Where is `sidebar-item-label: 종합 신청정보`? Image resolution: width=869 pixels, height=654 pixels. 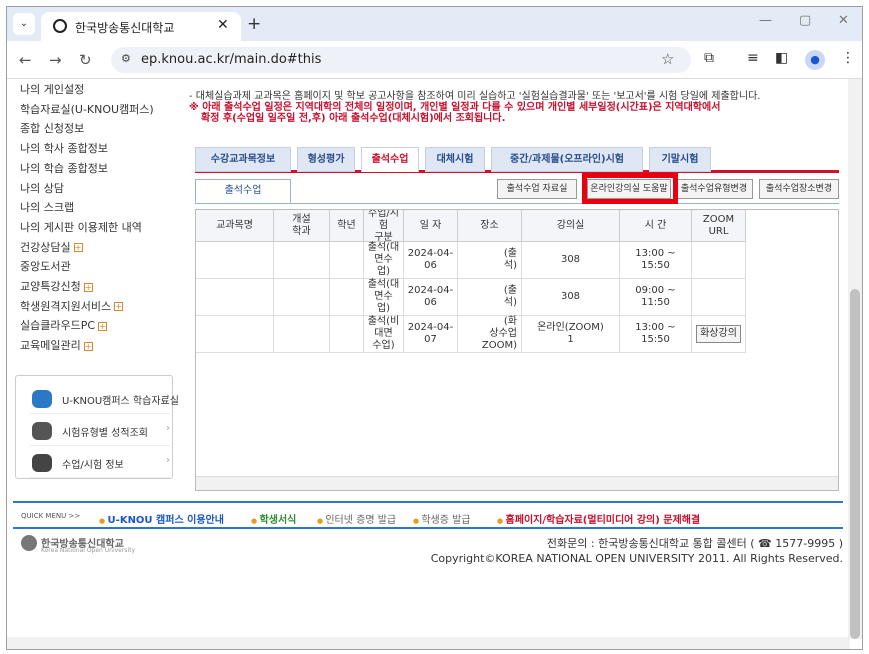 sidebar-item-label: 종합 신청정보 is located at coordinates (52, 129).